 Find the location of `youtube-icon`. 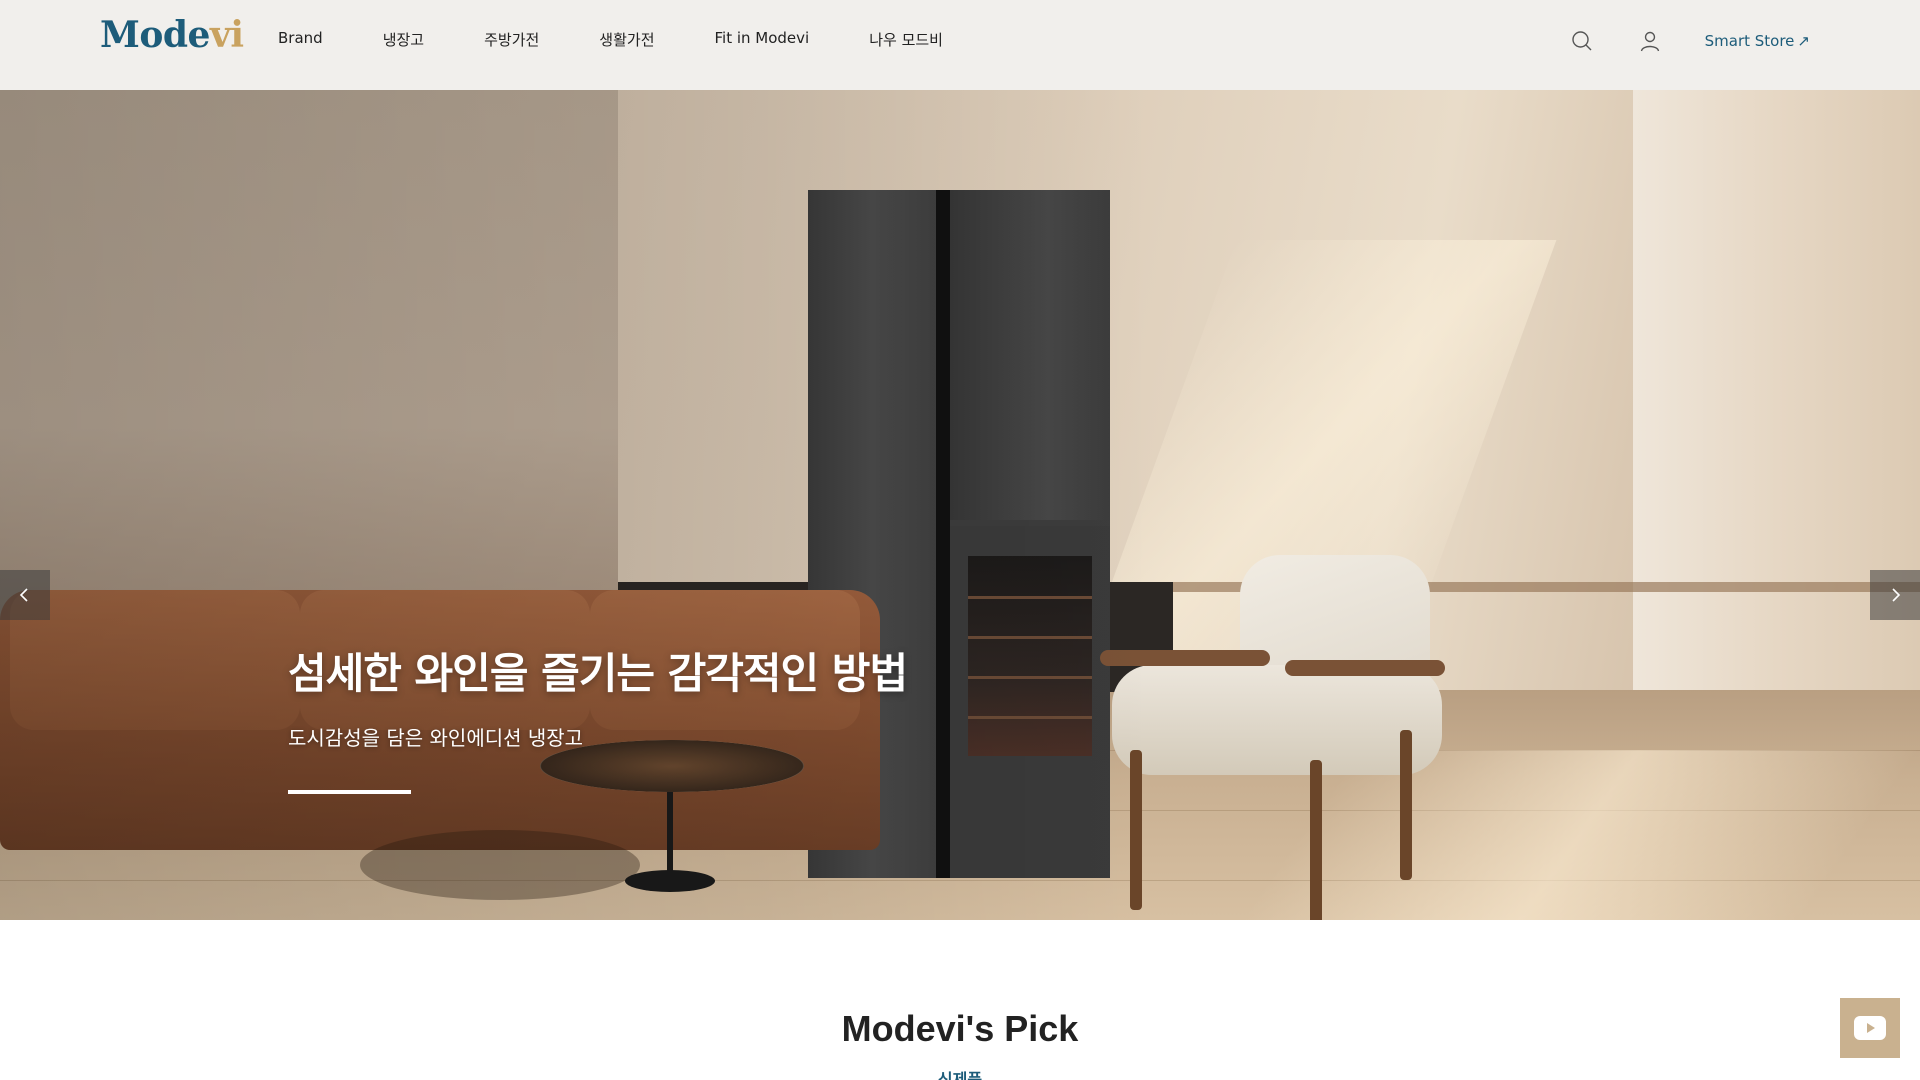

youtube-icon is located at coordinates (1870, 1028).